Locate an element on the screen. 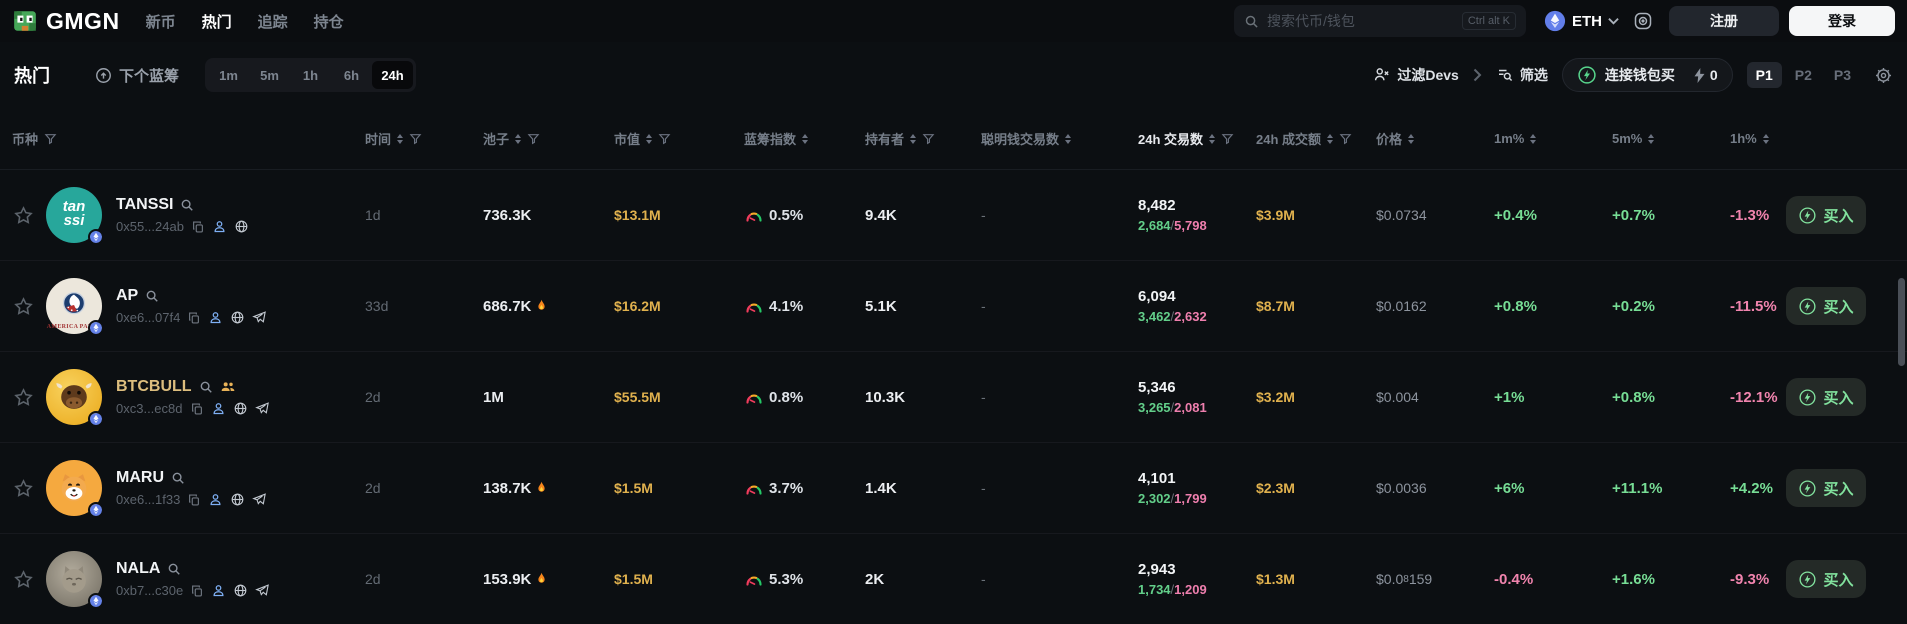 The width and height of the screenshot is (1907, 624). token-name: NALA is located at coordinates (138, 569).